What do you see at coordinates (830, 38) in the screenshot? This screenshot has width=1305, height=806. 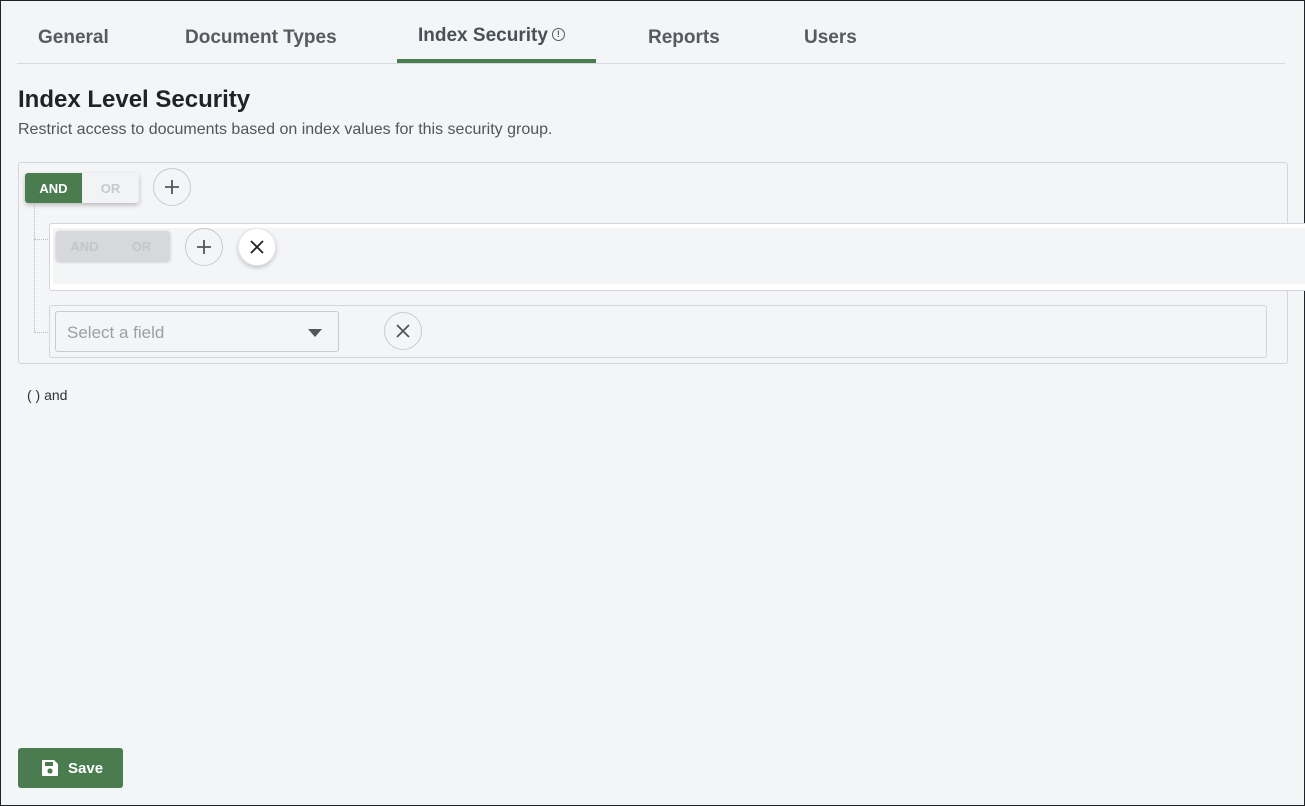 I see `tab-users: Users` at bounding box center [830, 38].